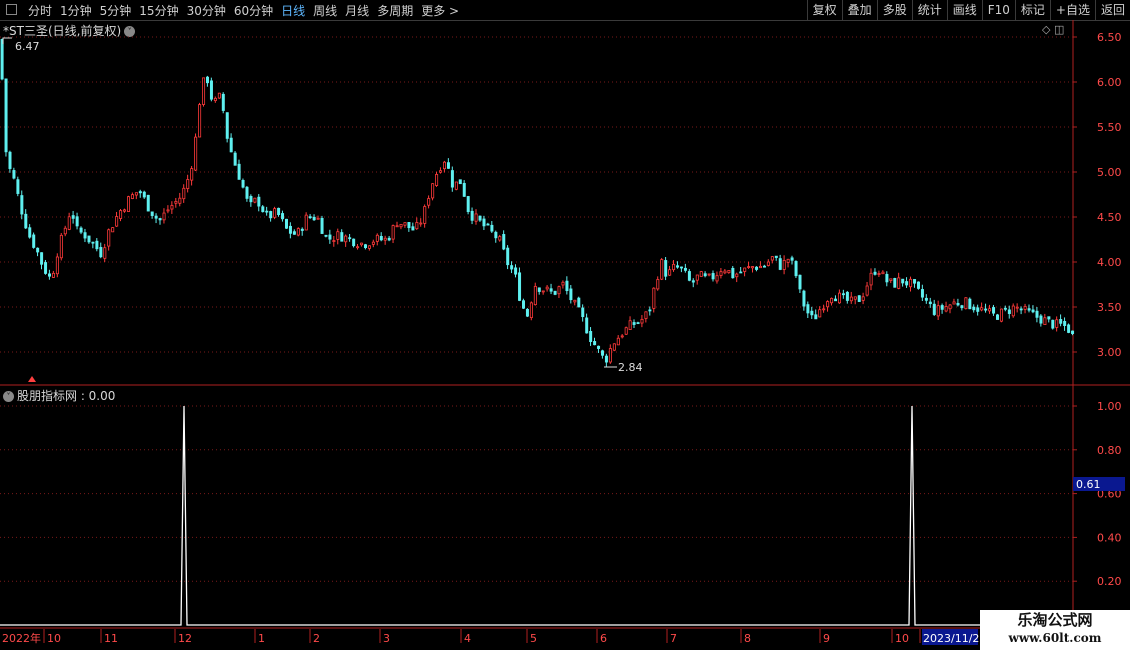 This screenshot has height=650, width=1130. Describe the element at coordinates (951, 638) in the screenshot. I see `x-tick-label: 2023/11/2` at that location.